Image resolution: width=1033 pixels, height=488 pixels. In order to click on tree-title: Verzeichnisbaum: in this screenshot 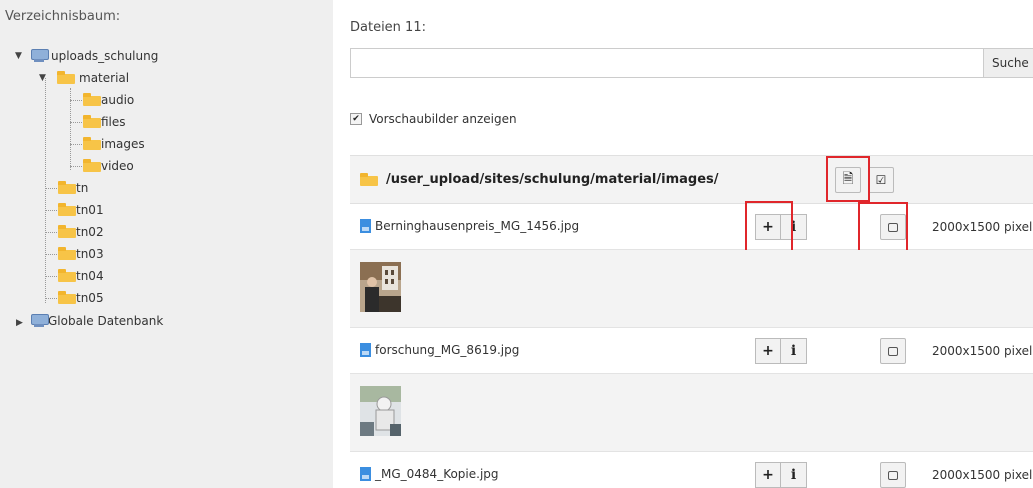, I will do `click(63, 16)`.